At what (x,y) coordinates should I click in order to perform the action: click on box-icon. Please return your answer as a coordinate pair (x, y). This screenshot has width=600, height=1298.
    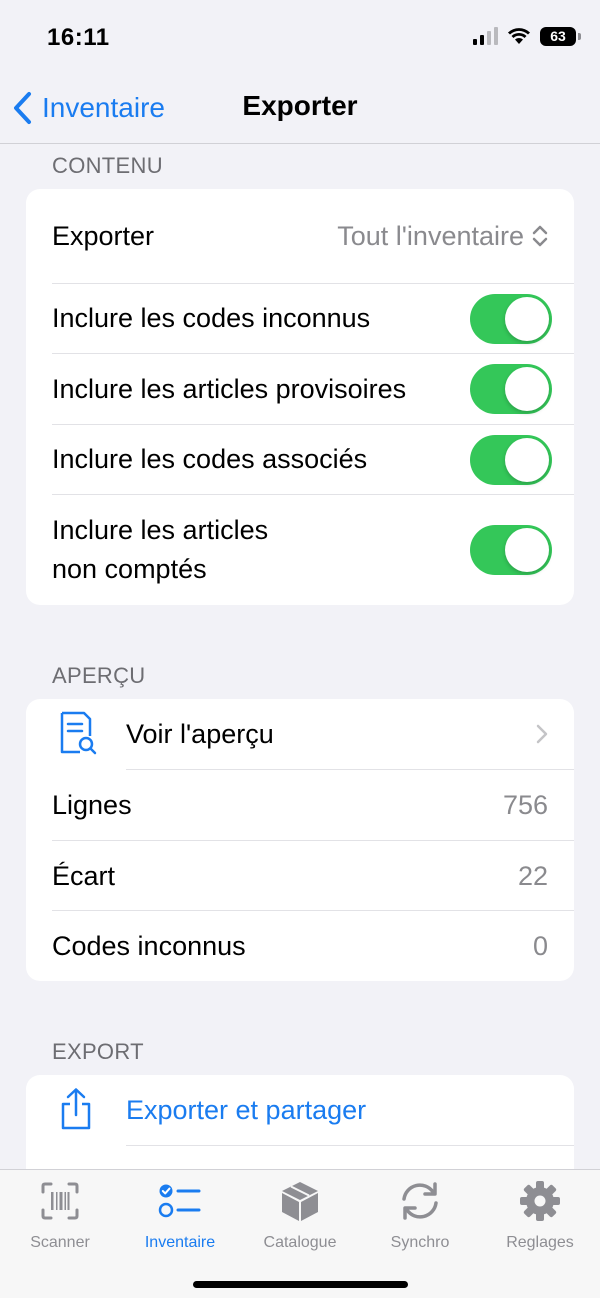
    Looking at the image, I should click on (300, 1201).